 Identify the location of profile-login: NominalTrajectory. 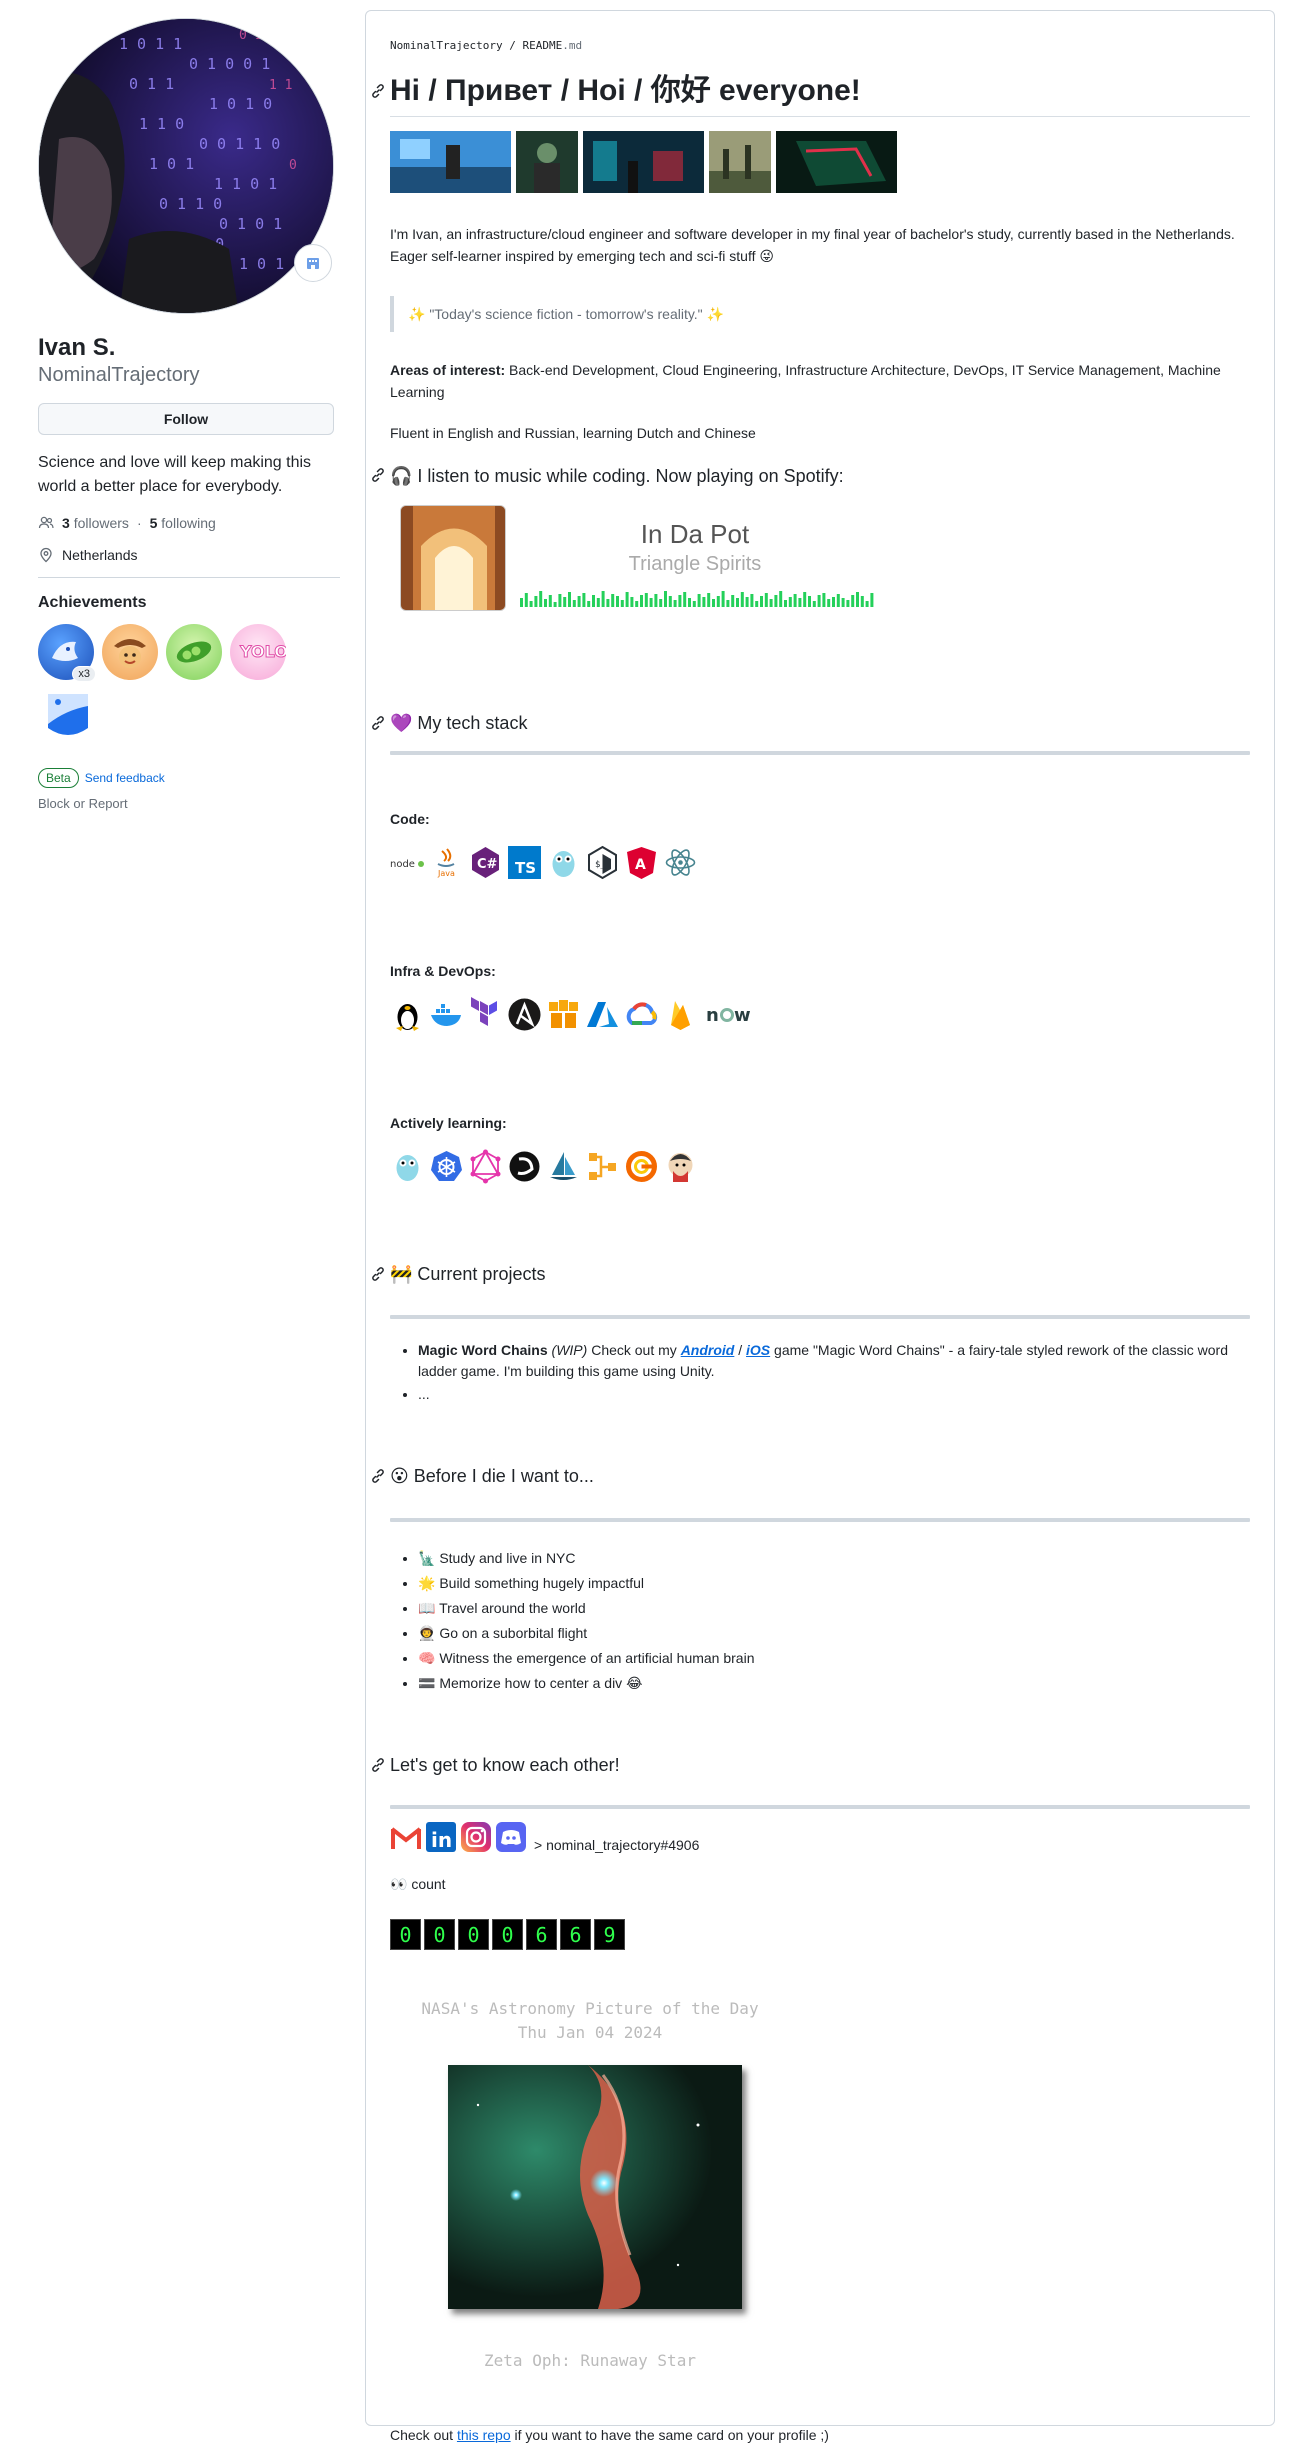
(119, 375).